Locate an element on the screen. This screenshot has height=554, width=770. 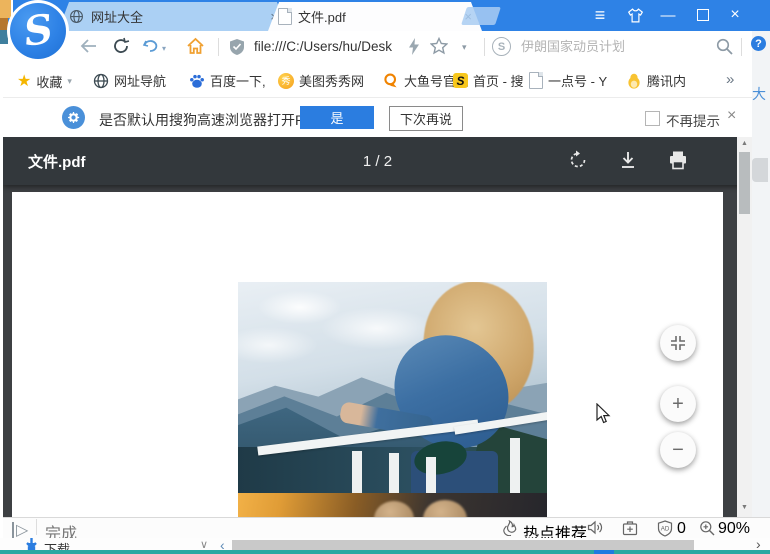
skin-tshirt-icon is located at coordinates (635, 15).